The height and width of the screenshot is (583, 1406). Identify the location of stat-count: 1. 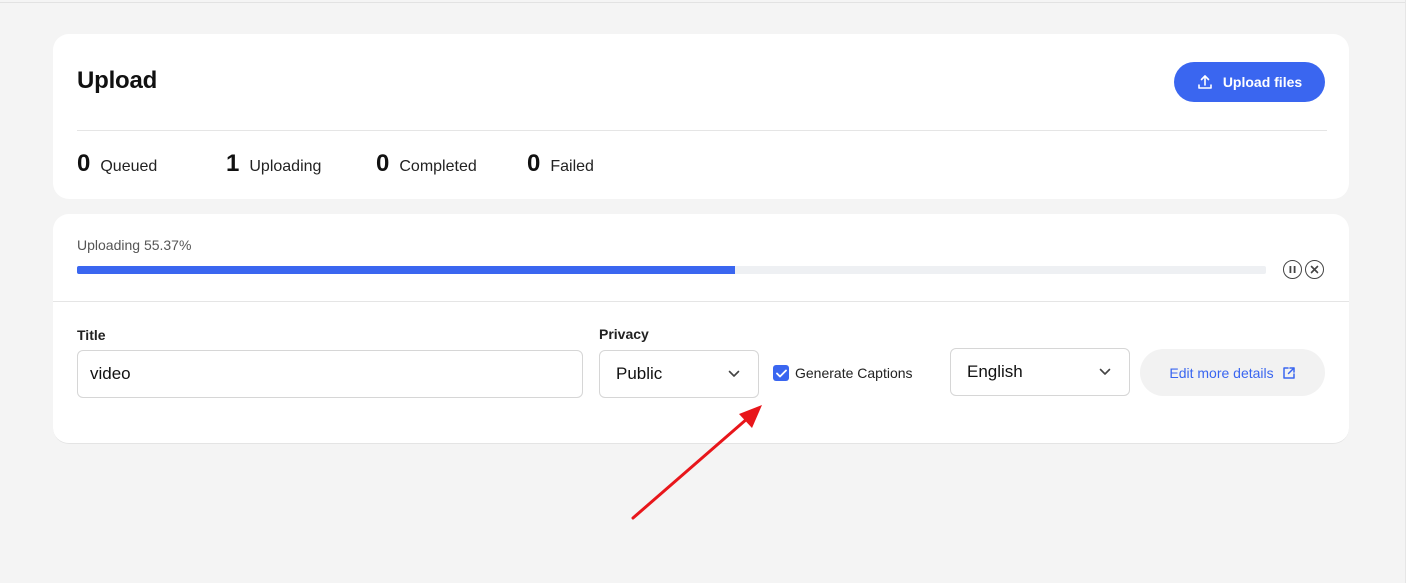
(233, 163).